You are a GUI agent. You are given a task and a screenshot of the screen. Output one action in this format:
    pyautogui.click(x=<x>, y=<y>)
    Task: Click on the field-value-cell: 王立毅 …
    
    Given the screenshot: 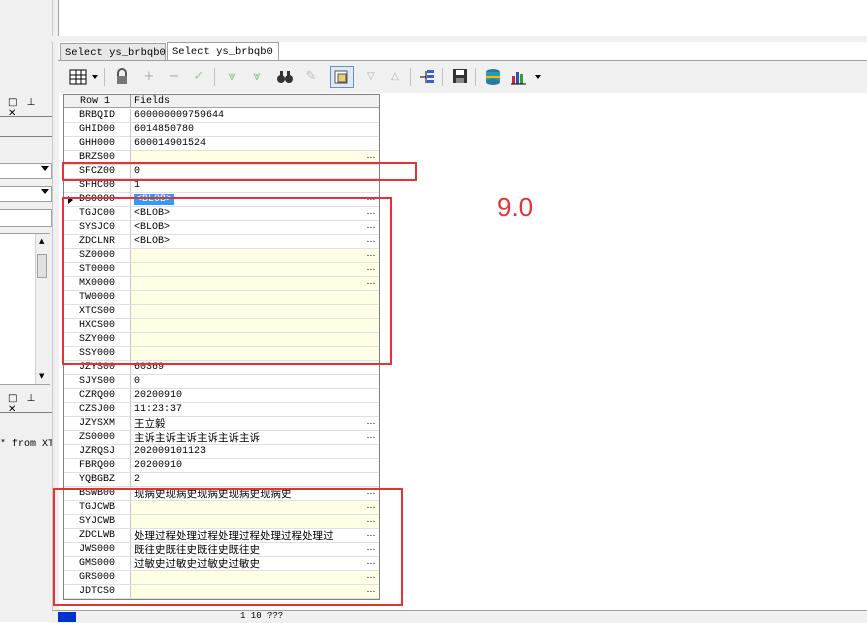 What is the action you would take?
    pyautogui.click(x=255, y=424)
    